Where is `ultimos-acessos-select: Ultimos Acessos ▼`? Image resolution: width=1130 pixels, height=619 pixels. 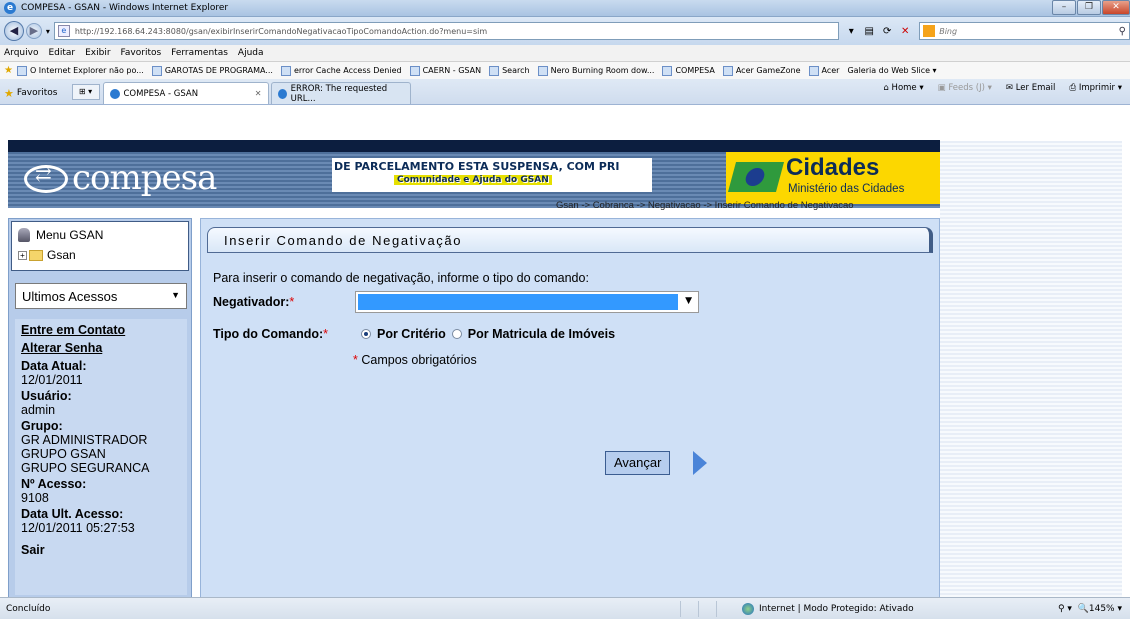
ultimos-acessos-select: Ultimos Acessos ▼ is located at coordinates (101, 296).